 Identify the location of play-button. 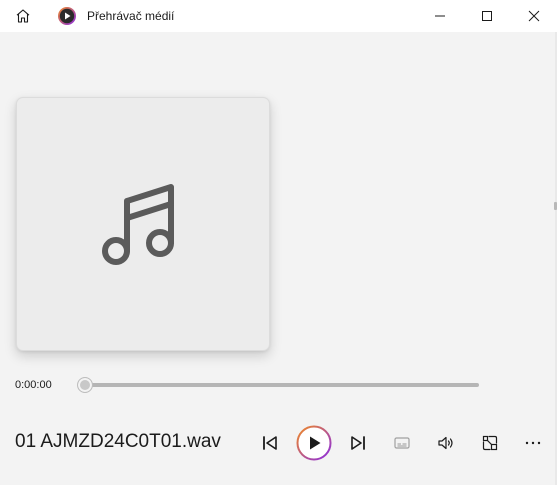
(314, 443).